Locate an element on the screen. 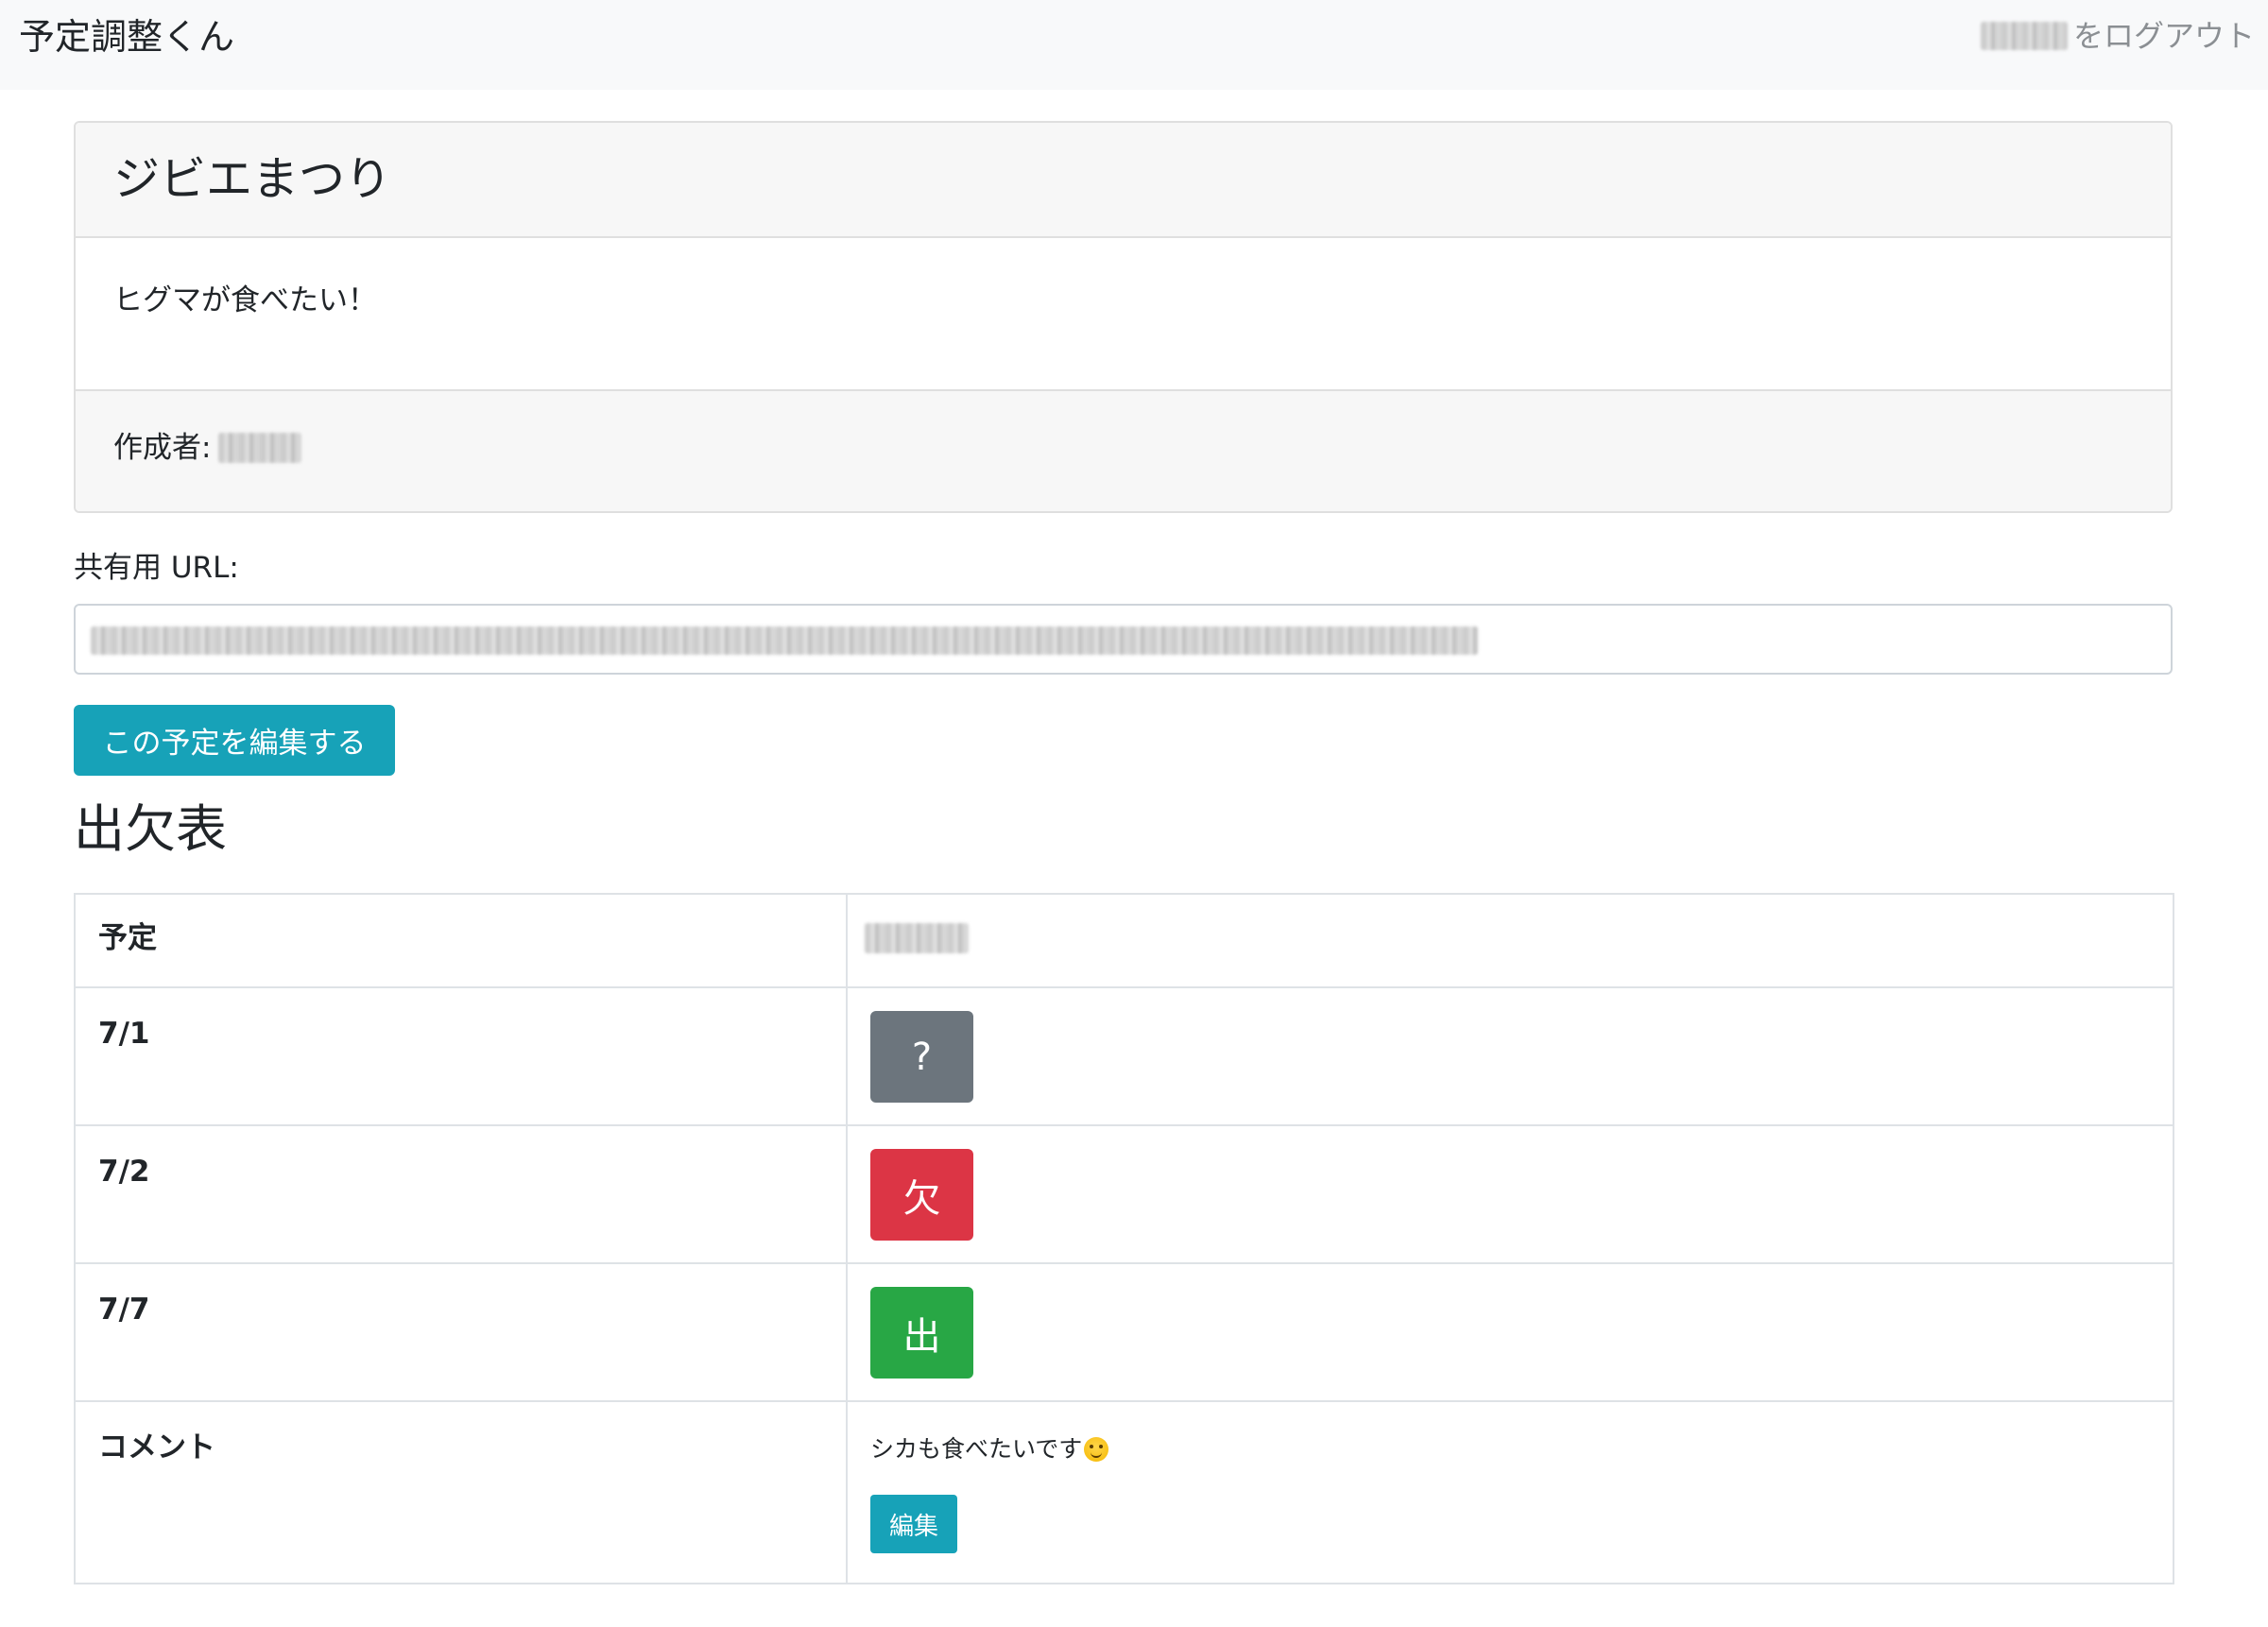 This screenshot has height=1627, width=2268. yum-face-emoji-icon is located at coordinates (1096, 1449).